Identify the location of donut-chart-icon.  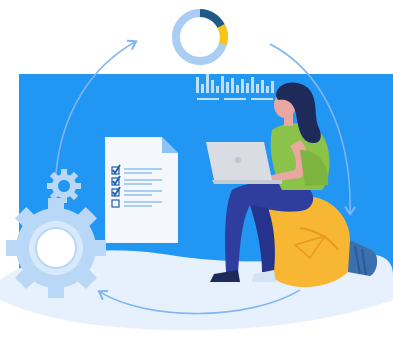
(200, 37).